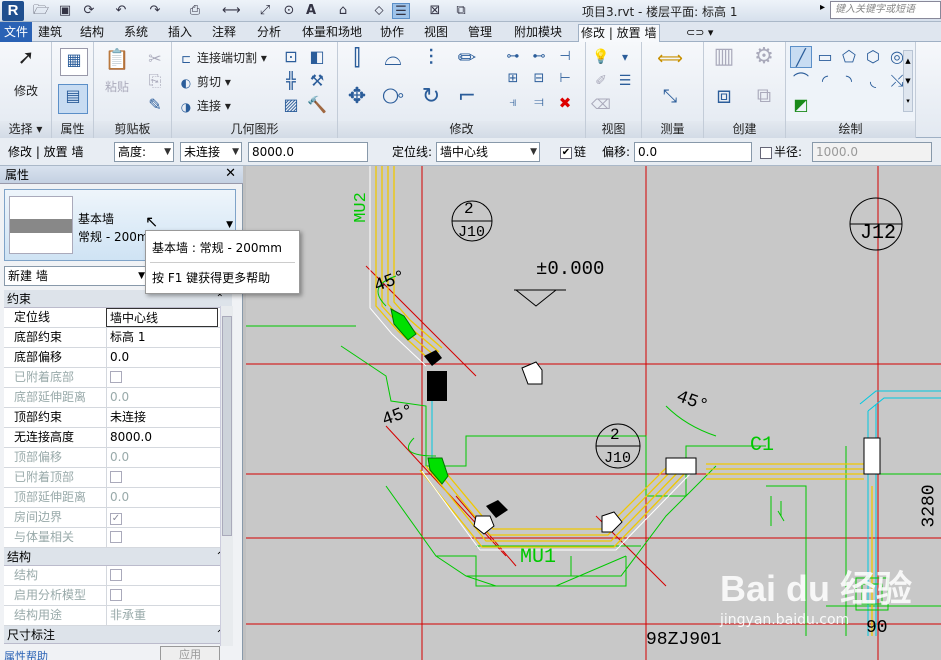 This screenshot has height=660, width=941. Describe the element at coordinates (92, 32) in the screenshot. I see `tab-structure: 结构` at that location.